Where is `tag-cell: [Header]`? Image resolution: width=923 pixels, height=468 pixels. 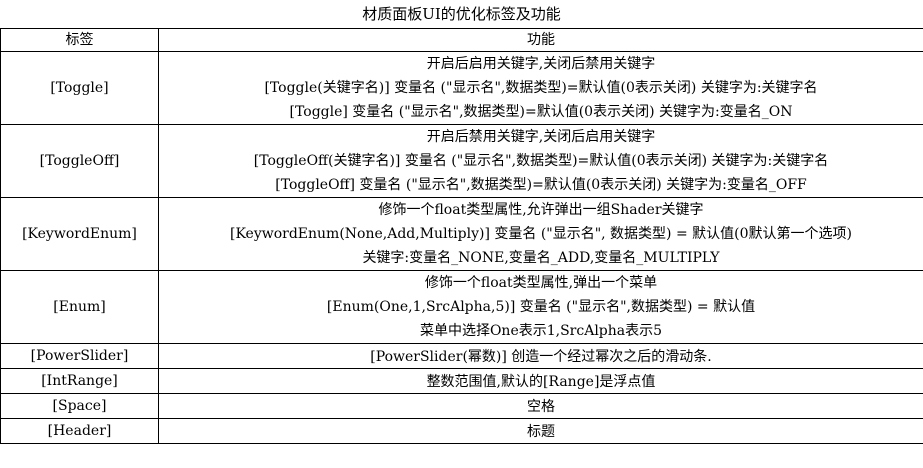 tag-cell: [Header] is located at coordinates (79, 431).